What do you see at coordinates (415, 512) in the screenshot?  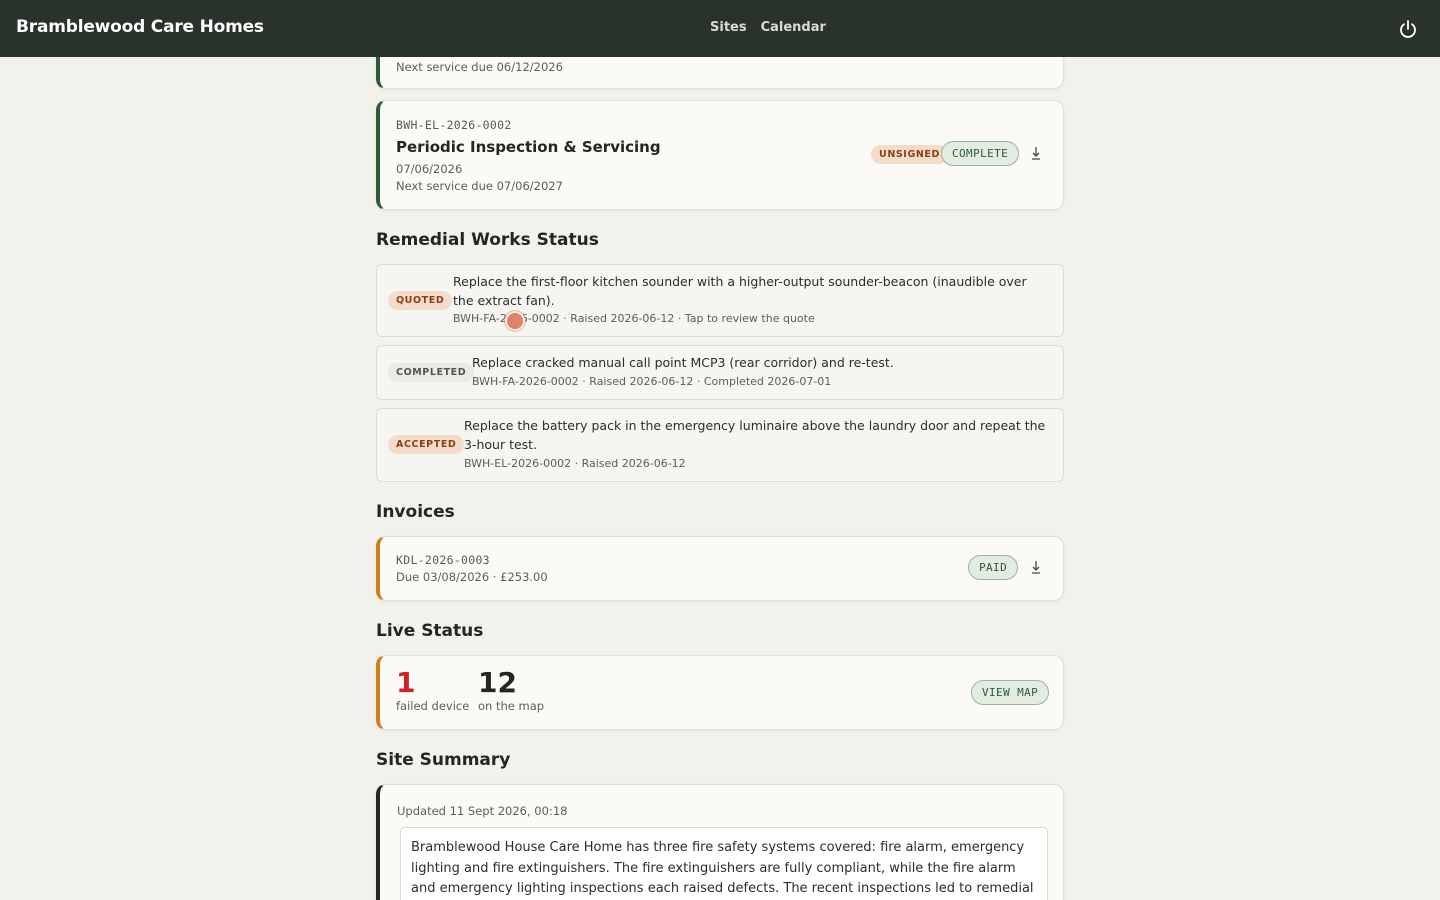 I see `invoices-heading: Invoices` at bounding box center [415, 512].